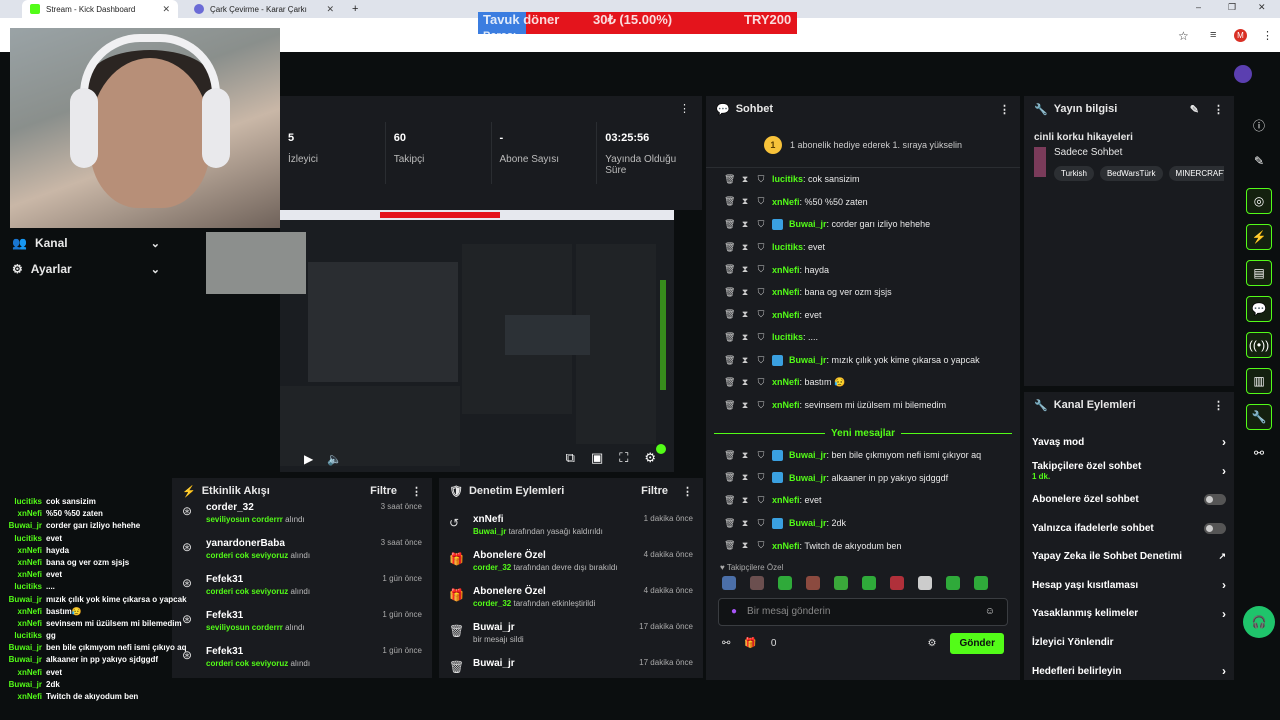 This screenshot has height=720, width=1280. I want to click on chat-message: 🗑 ⧗ ⛉ xnNefi: bana og ver ozm sjsjs, so click(863, 292).